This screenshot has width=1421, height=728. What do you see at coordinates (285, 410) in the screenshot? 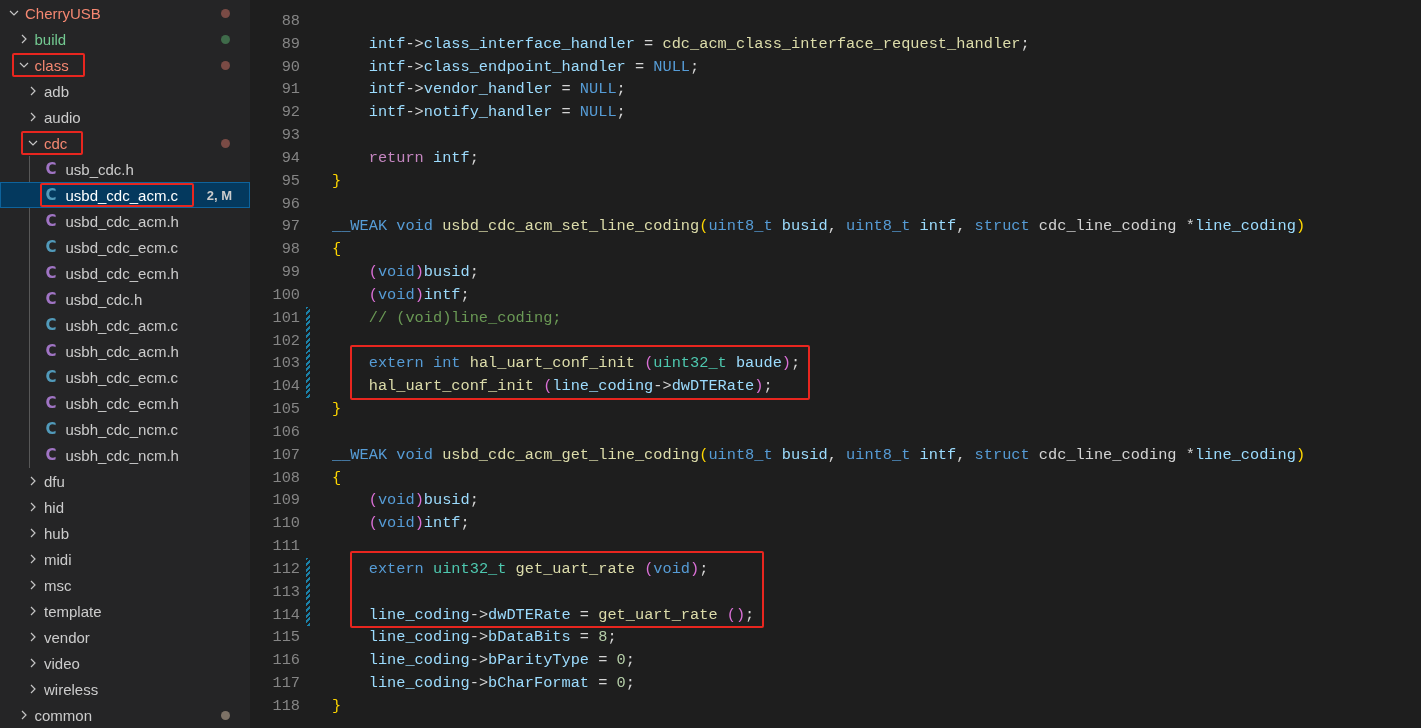
I see `line-number: 105` at bounding box center [285, 410].